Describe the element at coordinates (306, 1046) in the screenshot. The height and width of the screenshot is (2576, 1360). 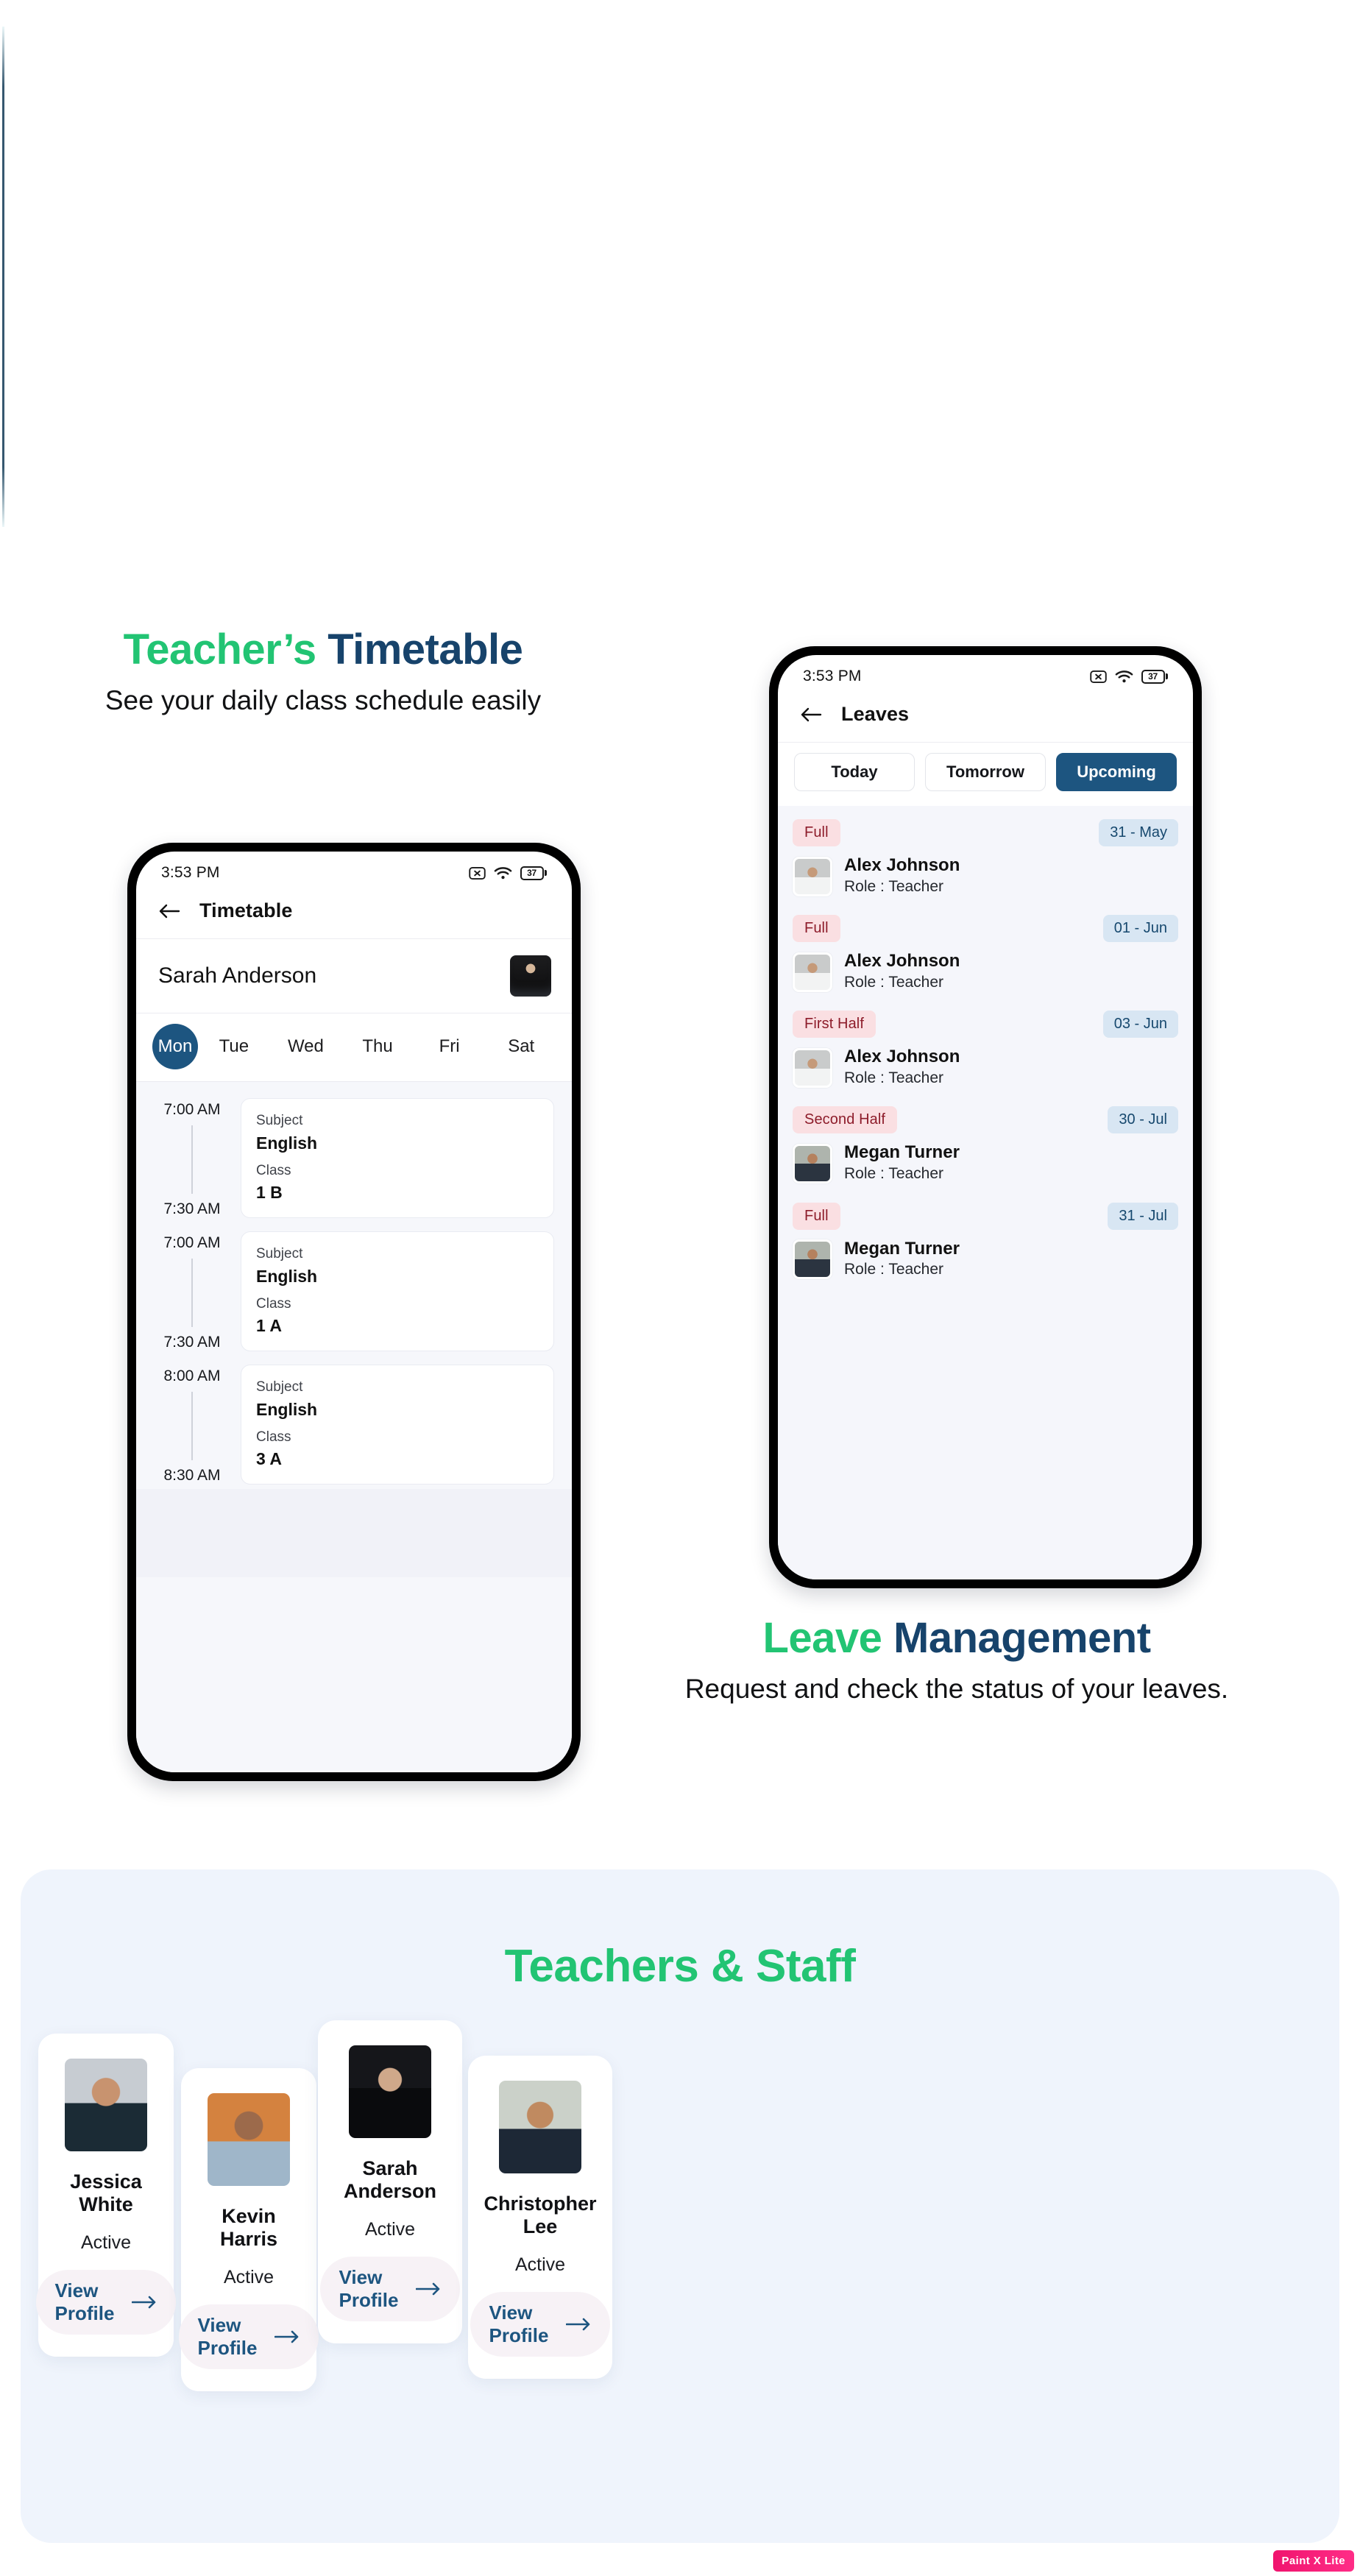
I see `day-tab-wed: Wed` at that location.